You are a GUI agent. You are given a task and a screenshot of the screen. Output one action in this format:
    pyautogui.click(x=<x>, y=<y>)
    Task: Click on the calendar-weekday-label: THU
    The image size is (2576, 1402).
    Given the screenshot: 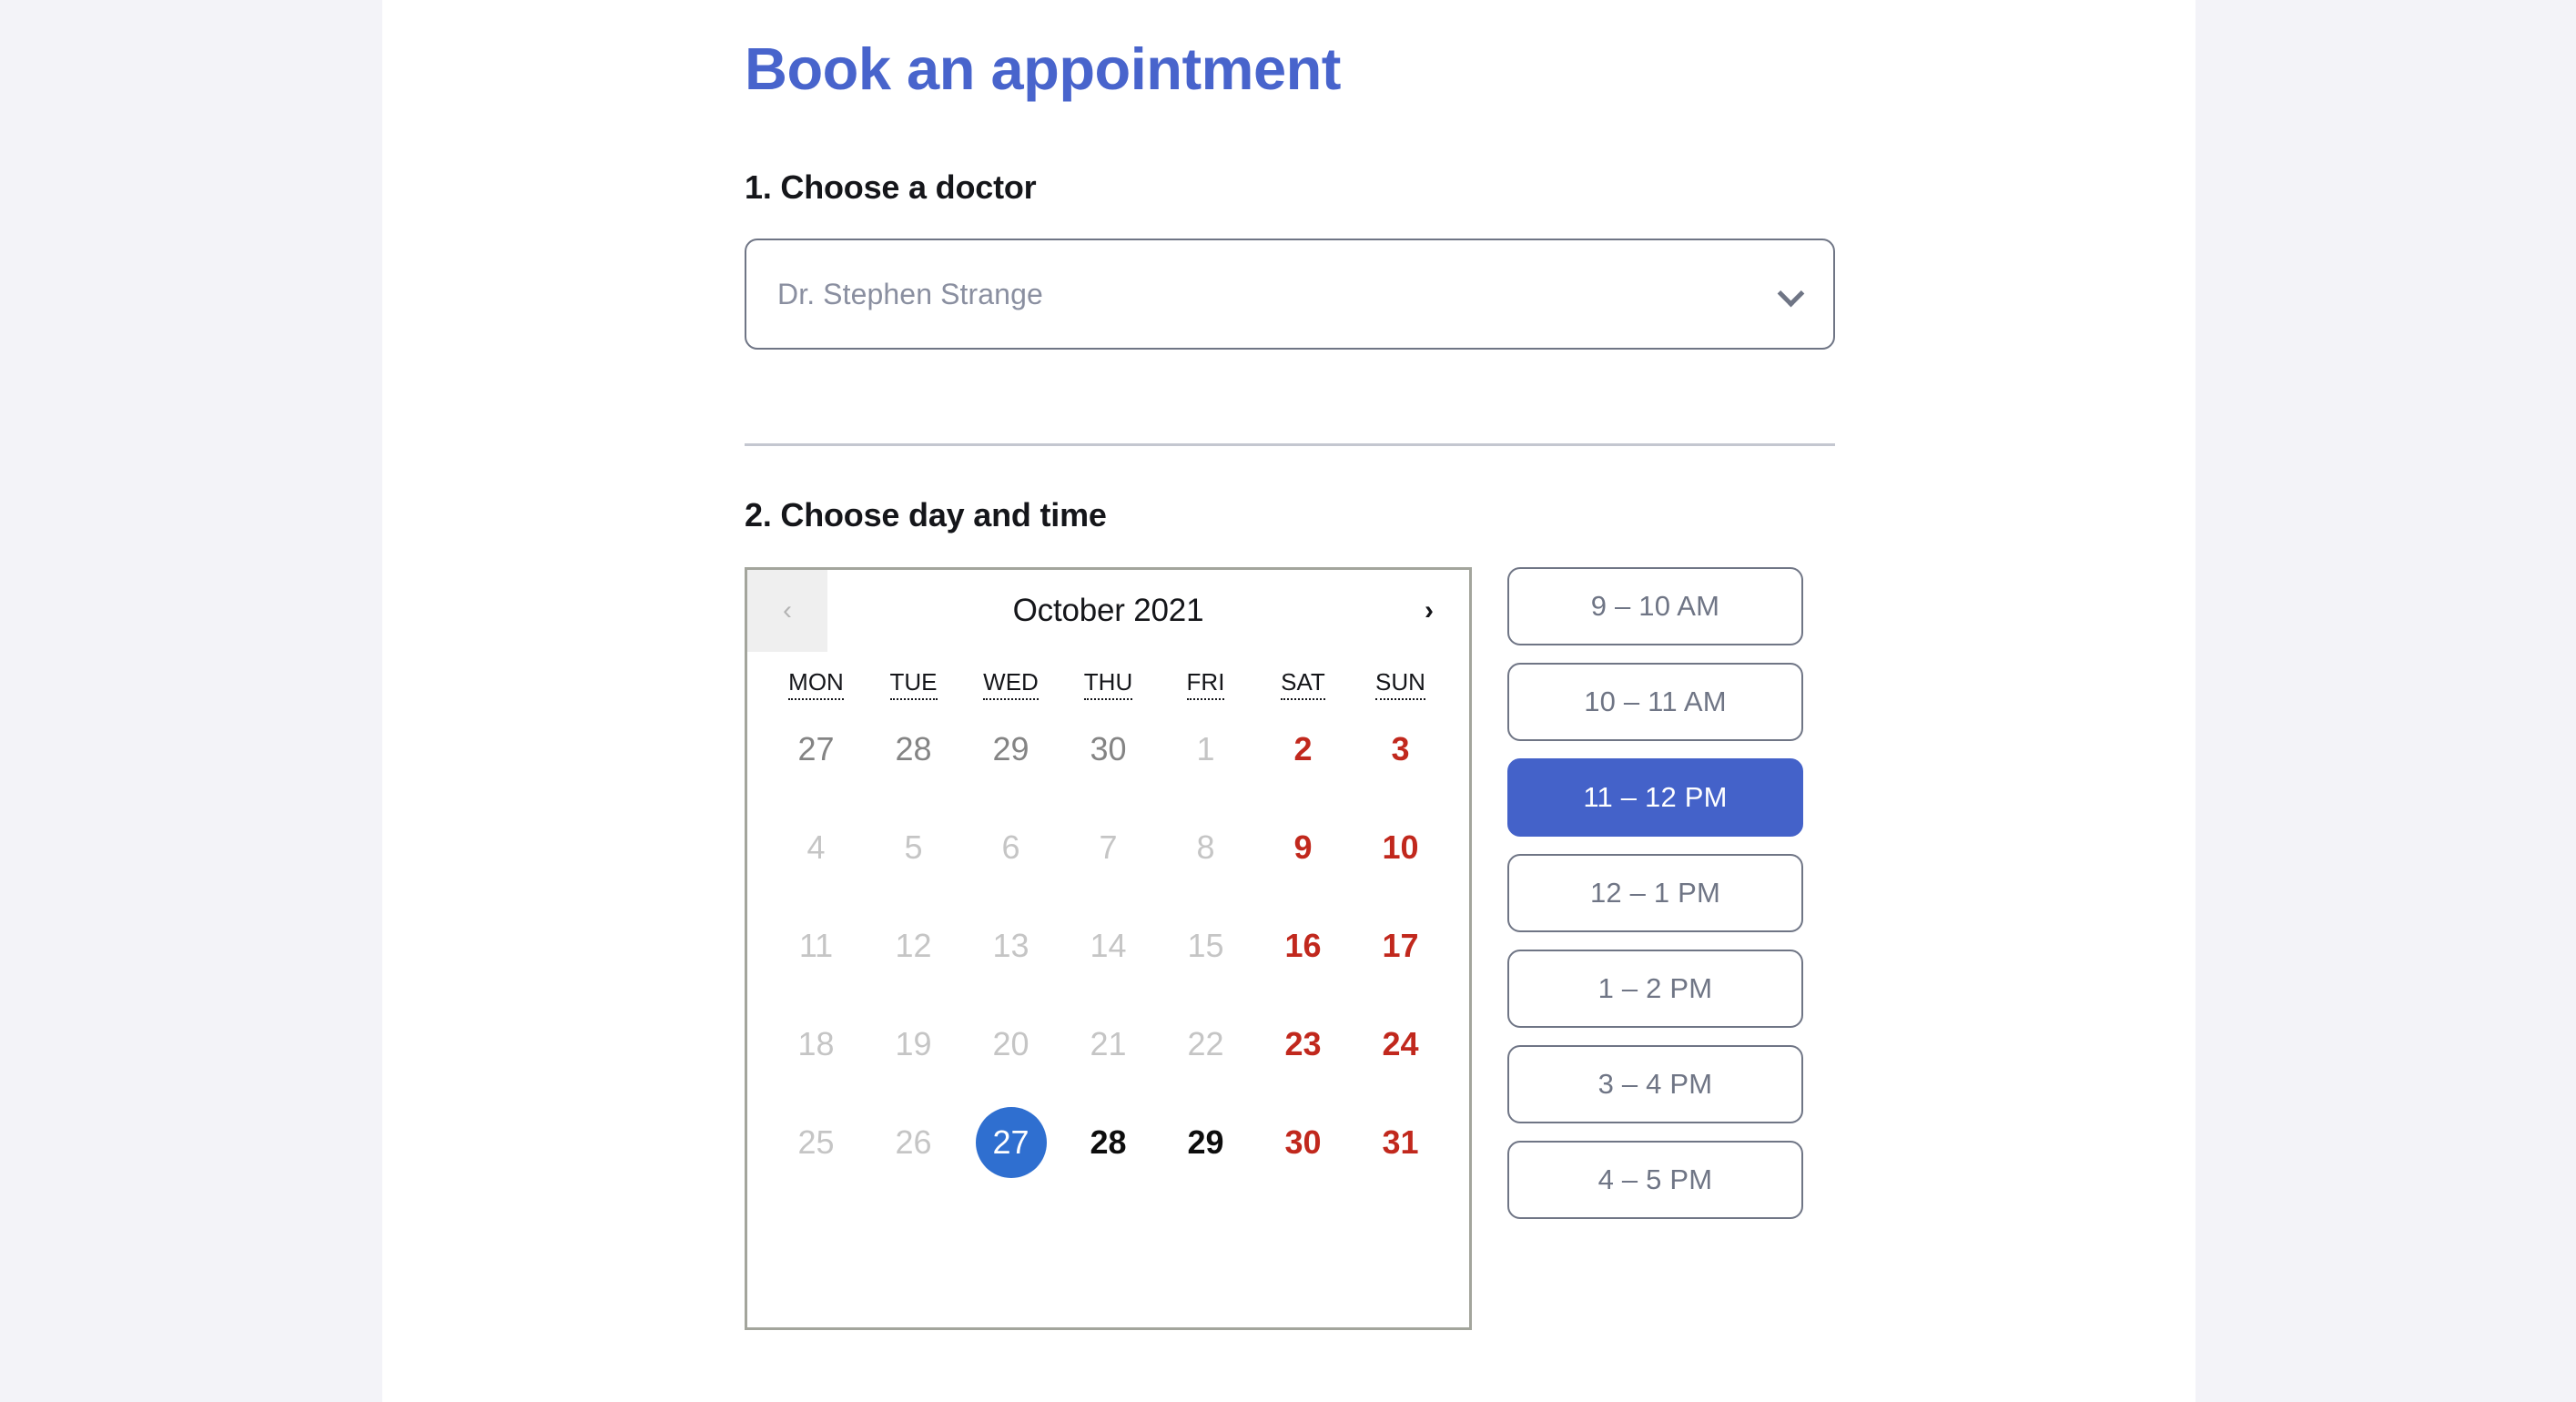 What is the action you would take?
    pyautogui.click(x=1108, y=684)
    